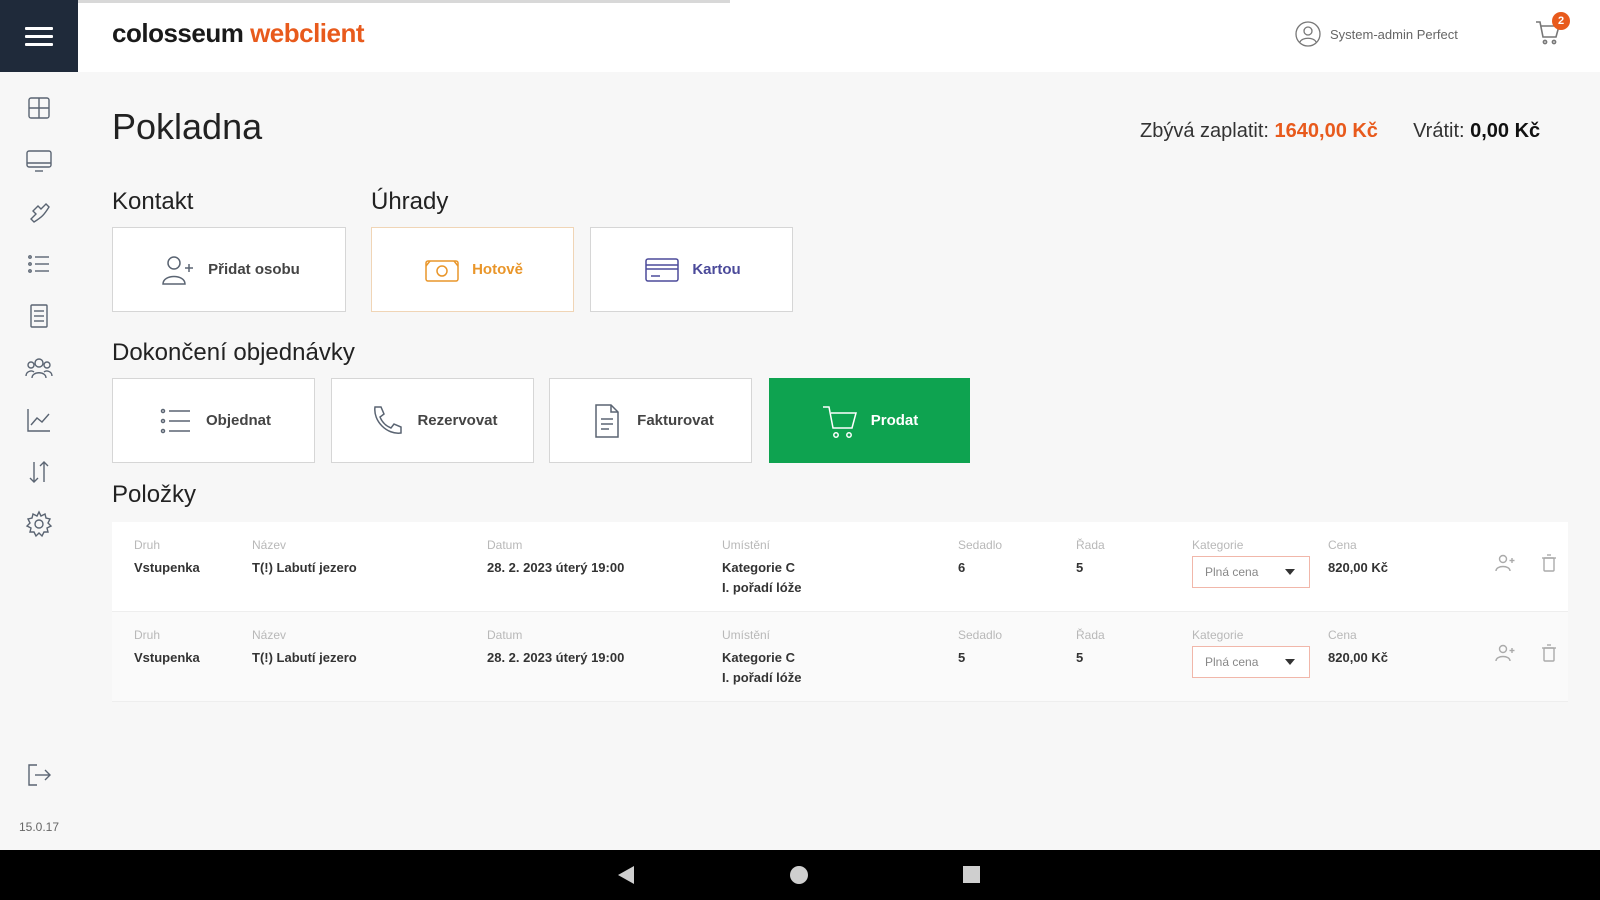 Image resolution: width=1600 pixels, height=900 pixels. What do you see at coordinates (1439, 131) in the screenshot?
I see `return-label: Vrátit:` at bounding box center [1439, 131].